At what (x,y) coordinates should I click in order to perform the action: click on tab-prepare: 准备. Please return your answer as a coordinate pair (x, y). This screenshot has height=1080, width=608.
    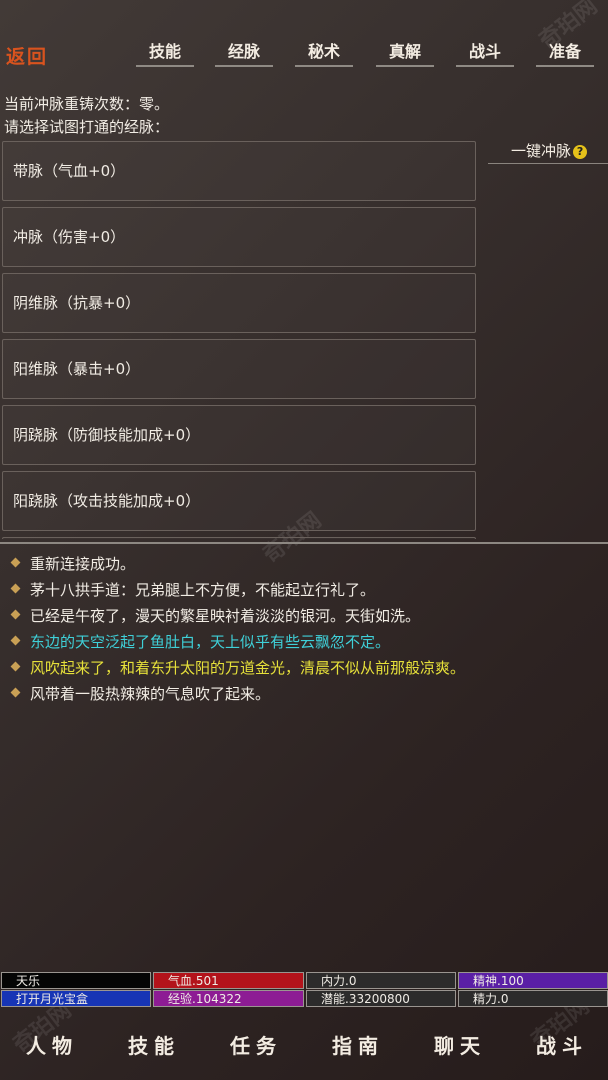
    Looking at the image, I should click on (565, 52).